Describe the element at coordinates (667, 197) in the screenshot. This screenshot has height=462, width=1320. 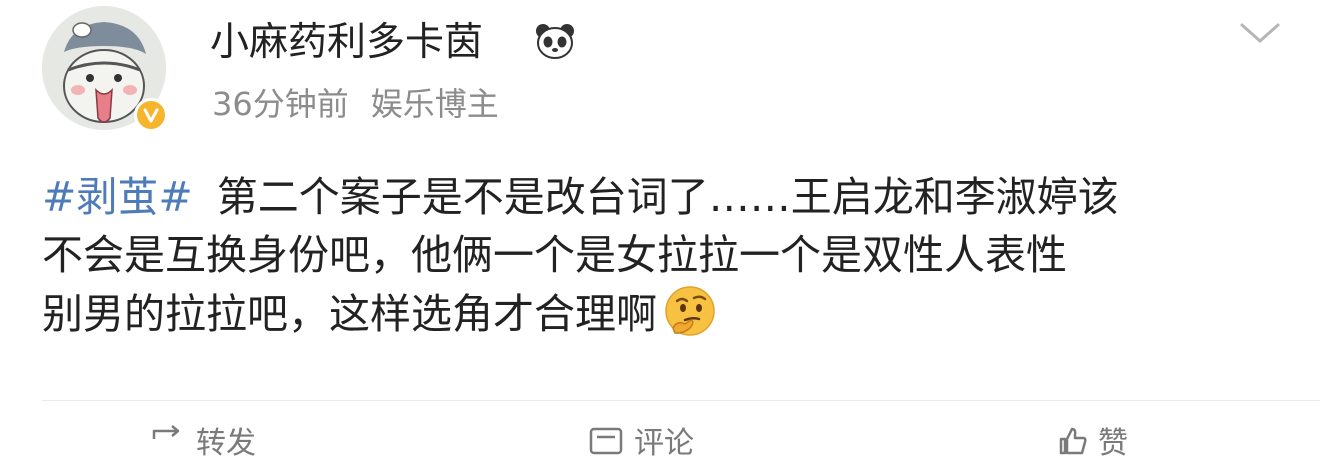
I see `post-text-line-1: 第二个案子是不是改台词了……王启龙和李淑婷该` at that location.